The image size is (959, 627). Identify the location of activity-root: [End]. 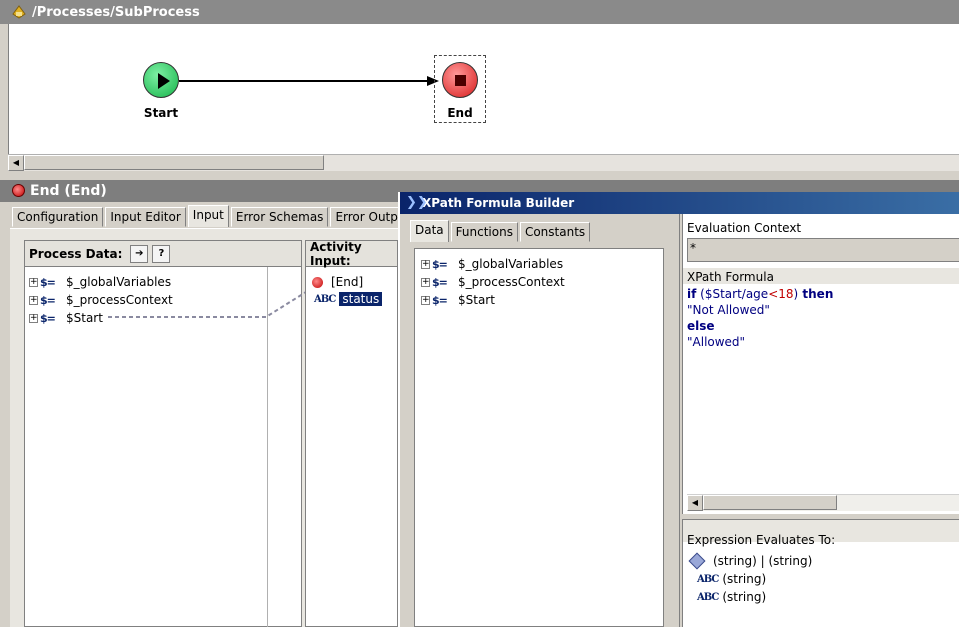
(337, 282).